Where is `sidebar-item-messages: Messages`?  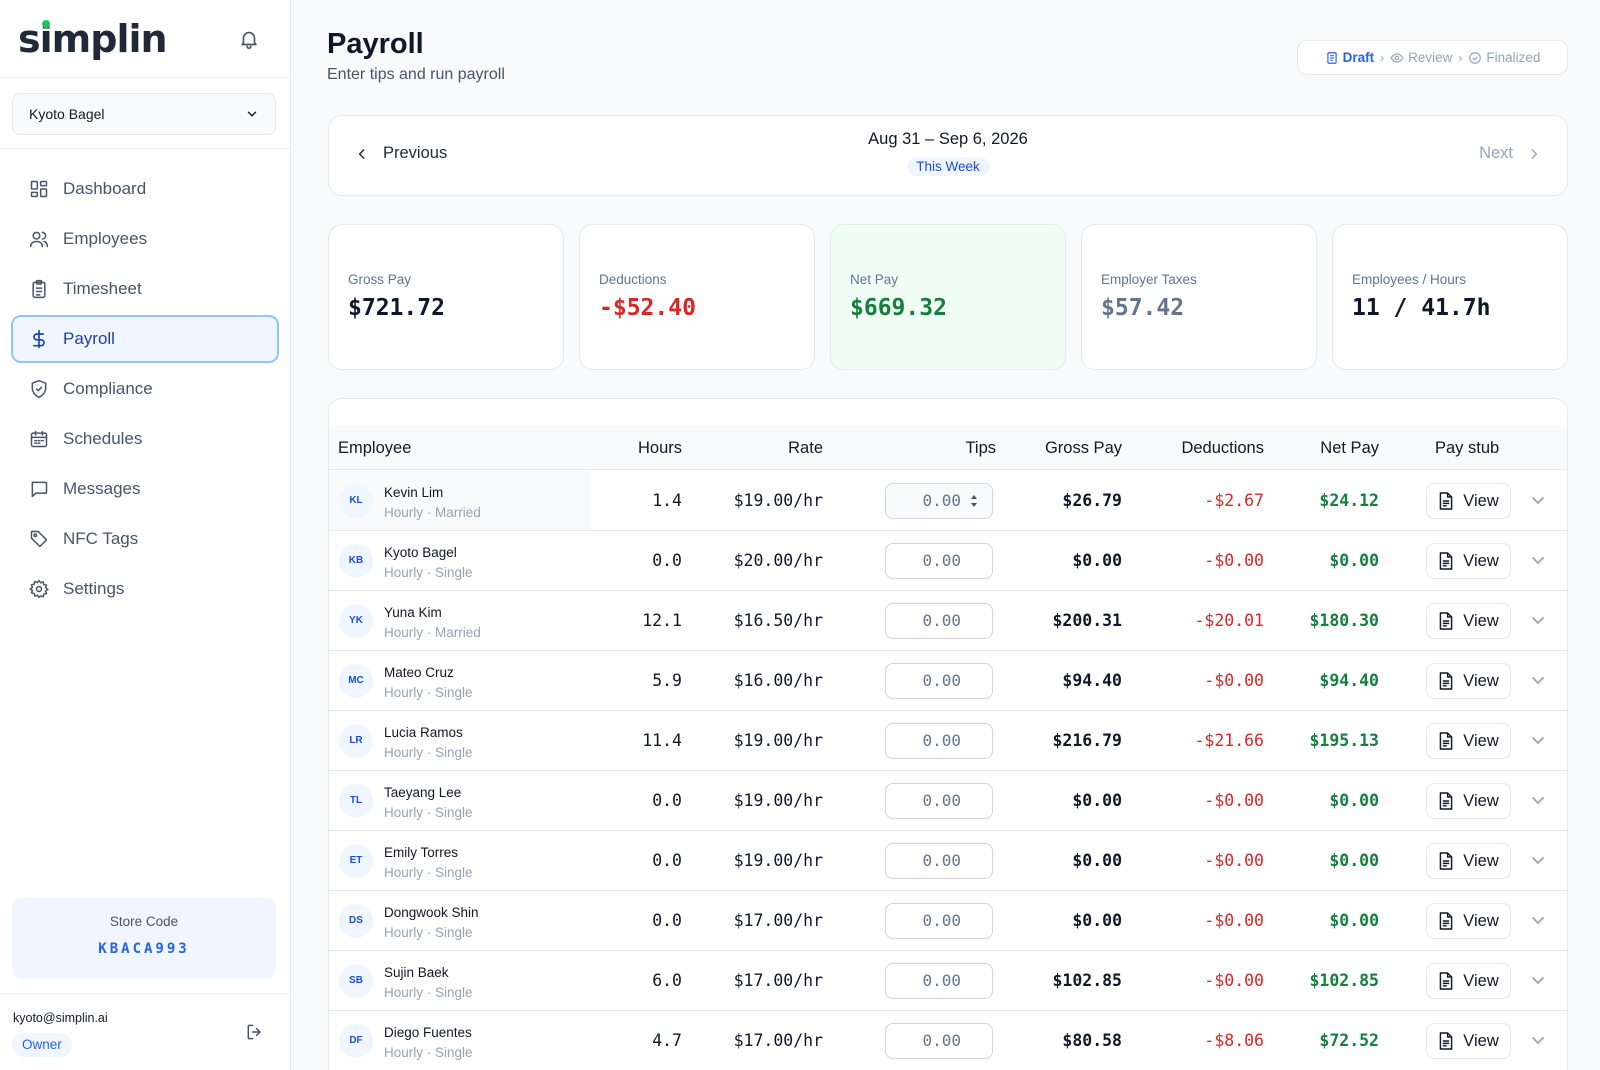
sidebar-item-messages: Messages is located at coordinates (145, 489).